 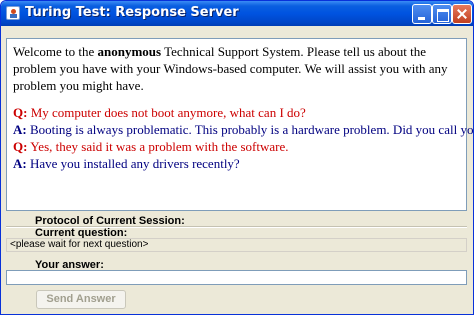 I want to click on java-cup-icon, so click(x=13, y=13).